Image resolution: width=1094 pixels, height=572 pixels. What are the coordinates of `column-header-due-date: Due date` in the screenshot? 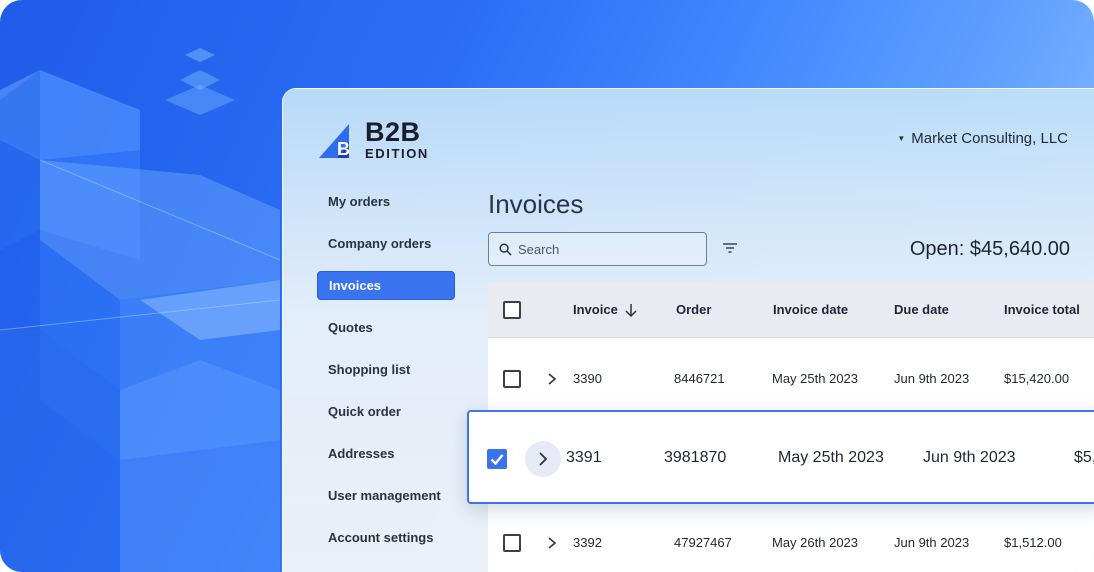 It's located at (921, 309).